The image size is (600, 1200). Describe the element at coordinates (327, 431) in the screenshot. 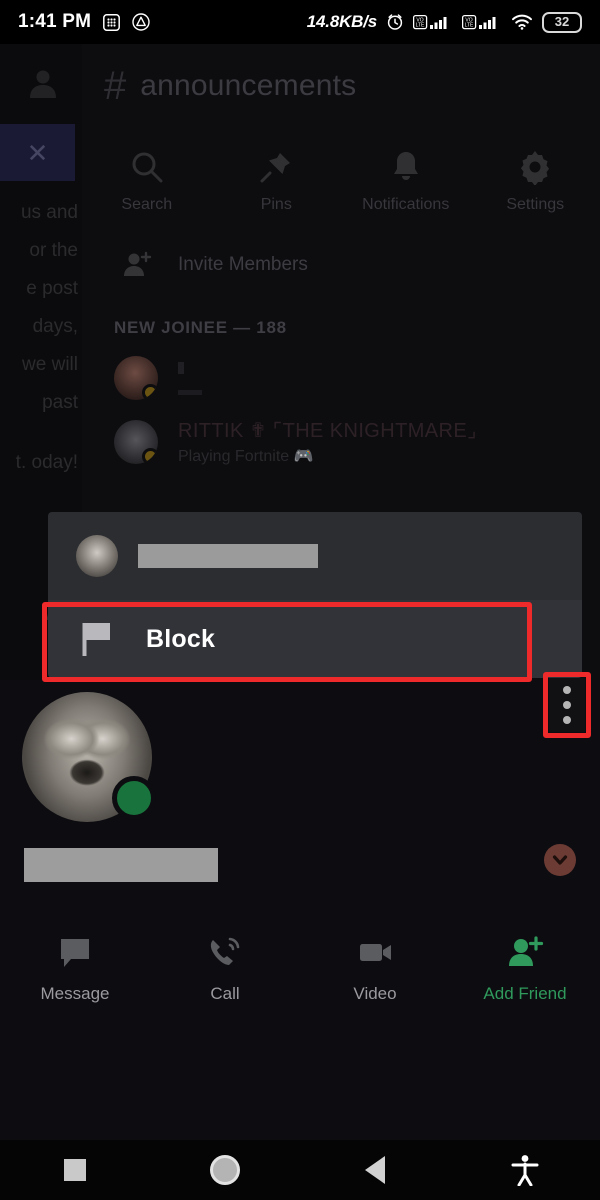

I see `member-name: RITTIK ✟ ⌜THE KNIGHTMARE⌟` at that location.